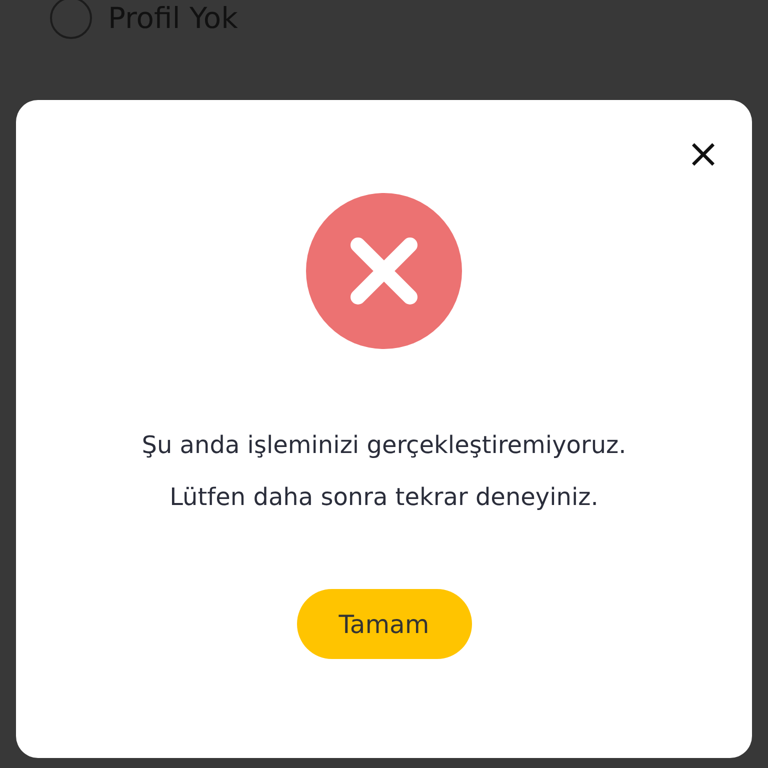  What do you see at coordinates (384, 271) in the screenshot?
I see `error-icon` at bounding box center [384, 271].